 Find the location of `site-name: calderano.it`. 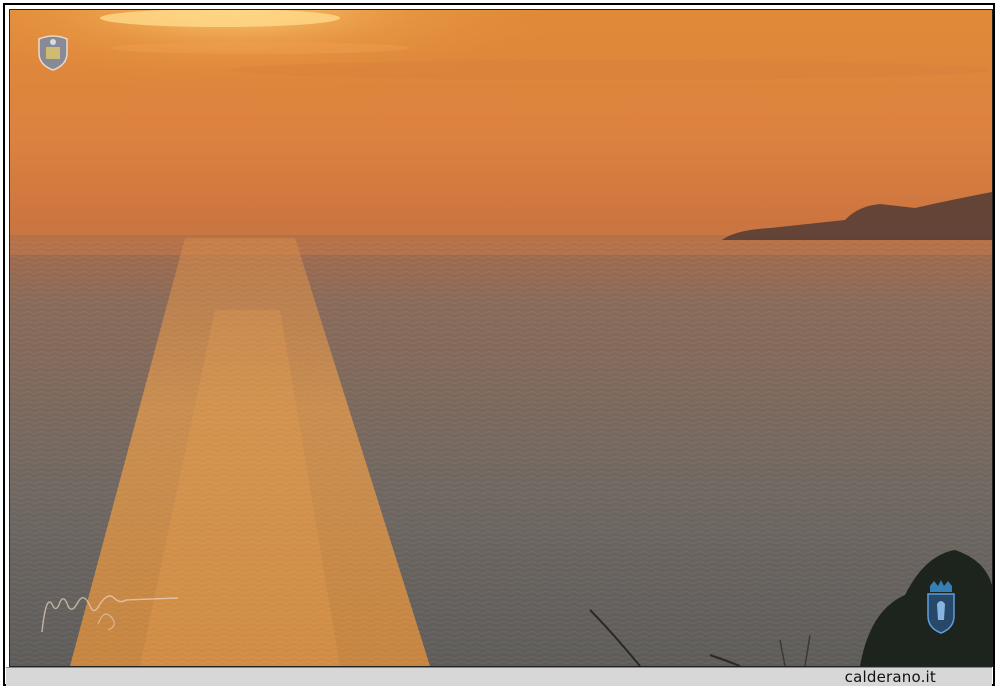

site-name: calderano.it is located at coordinates (890, 677).